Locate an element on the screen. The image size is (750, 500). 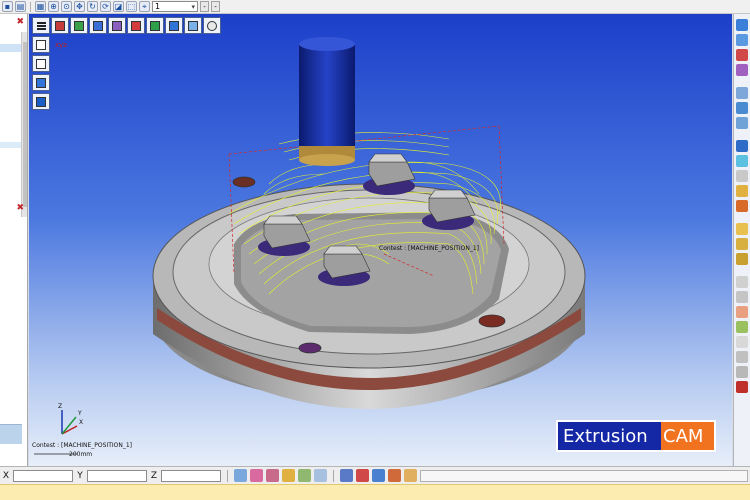
machine-position-label: Contest : [MACHINE_POSITION_1] is located at coordinates (429, 248).